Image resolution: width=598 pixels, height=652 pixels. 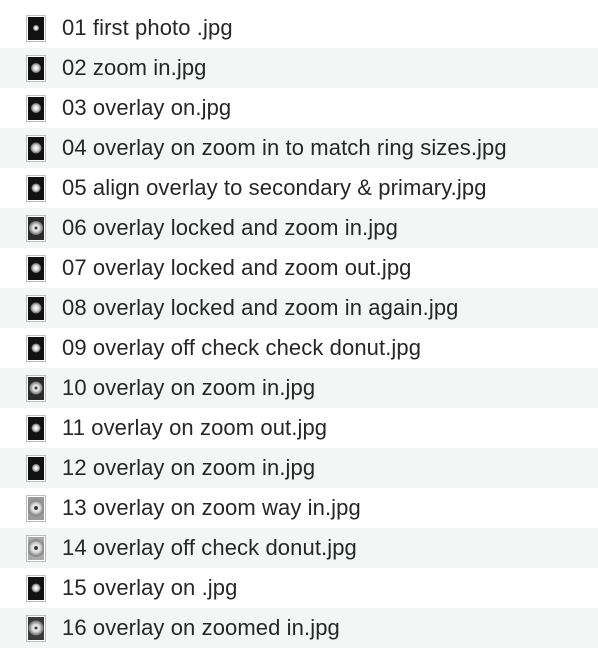 What do you see at coordinates (242, 347) in the screenshot?
I see `file-name: 09 overlay off check check donut.jpg` at bounding box center [242, 347].